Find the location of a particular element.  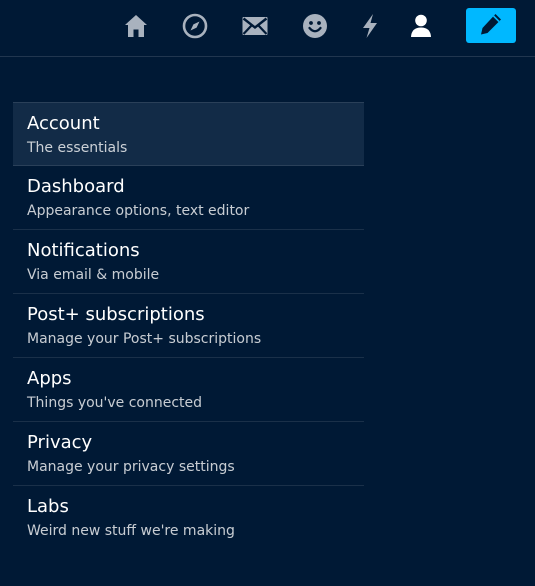

settings-item-title: Account is located at coordinates (63, 123).